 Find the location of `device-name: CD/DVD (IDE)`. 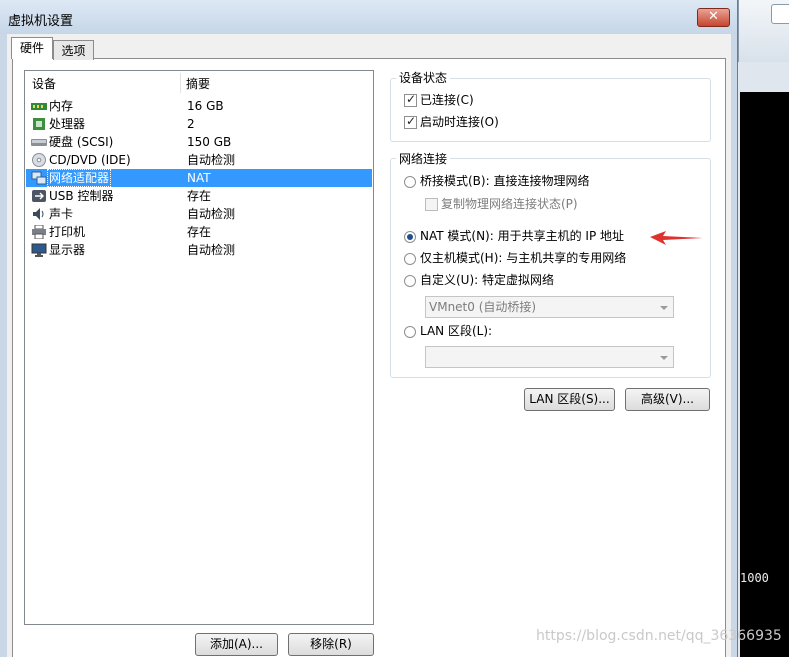

device-name: CD/DVD (IDE) is located at coordinates (90, 160).